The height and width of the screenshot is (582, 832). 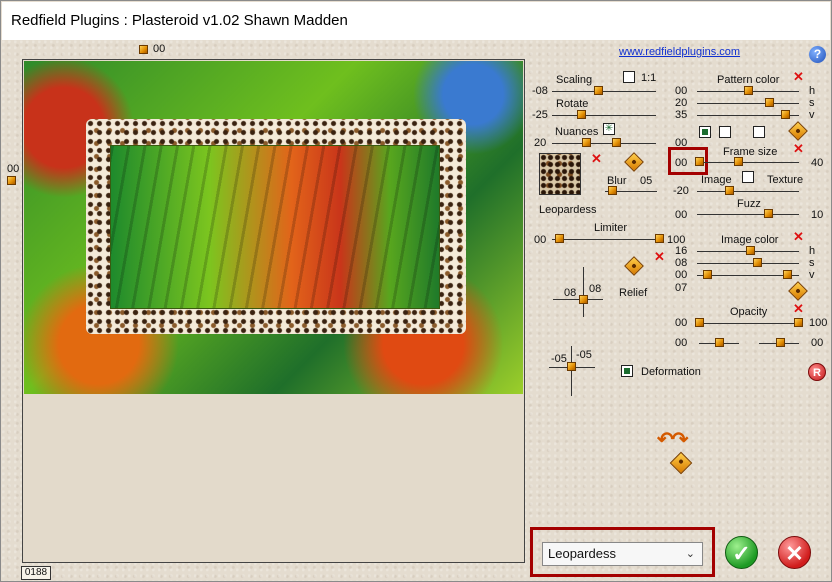 What do you see at coordinates (699, 322) in the screenshot?
I see `opacity-knob-min` at bounding box center [699, 322].